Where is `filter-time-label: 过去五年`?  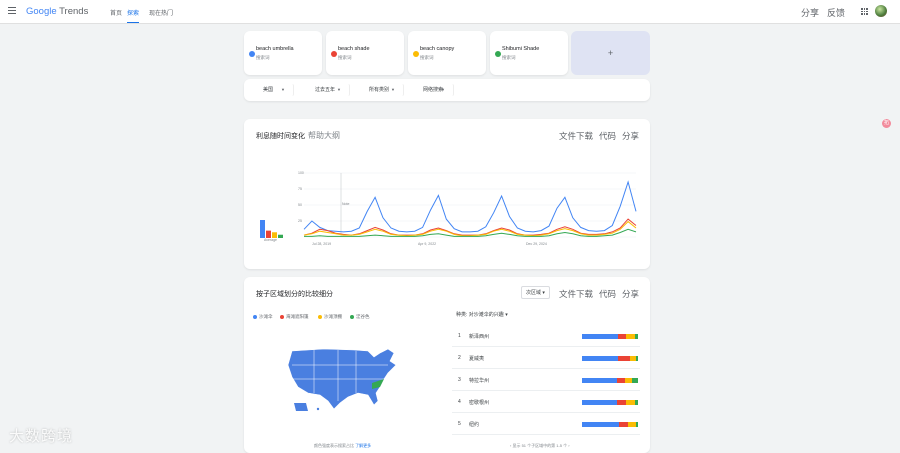
filter-time-label: 过去五年 is located at coordinates (325, 90).